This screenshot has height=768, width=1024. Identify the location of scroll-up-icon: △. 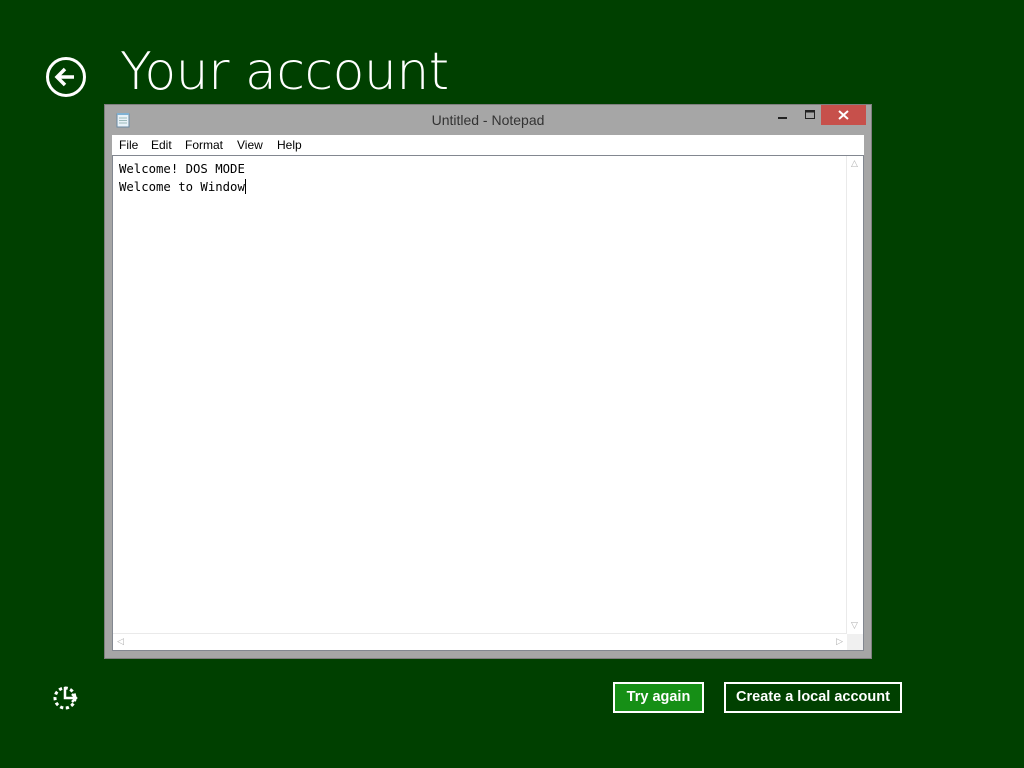
(854, 164).